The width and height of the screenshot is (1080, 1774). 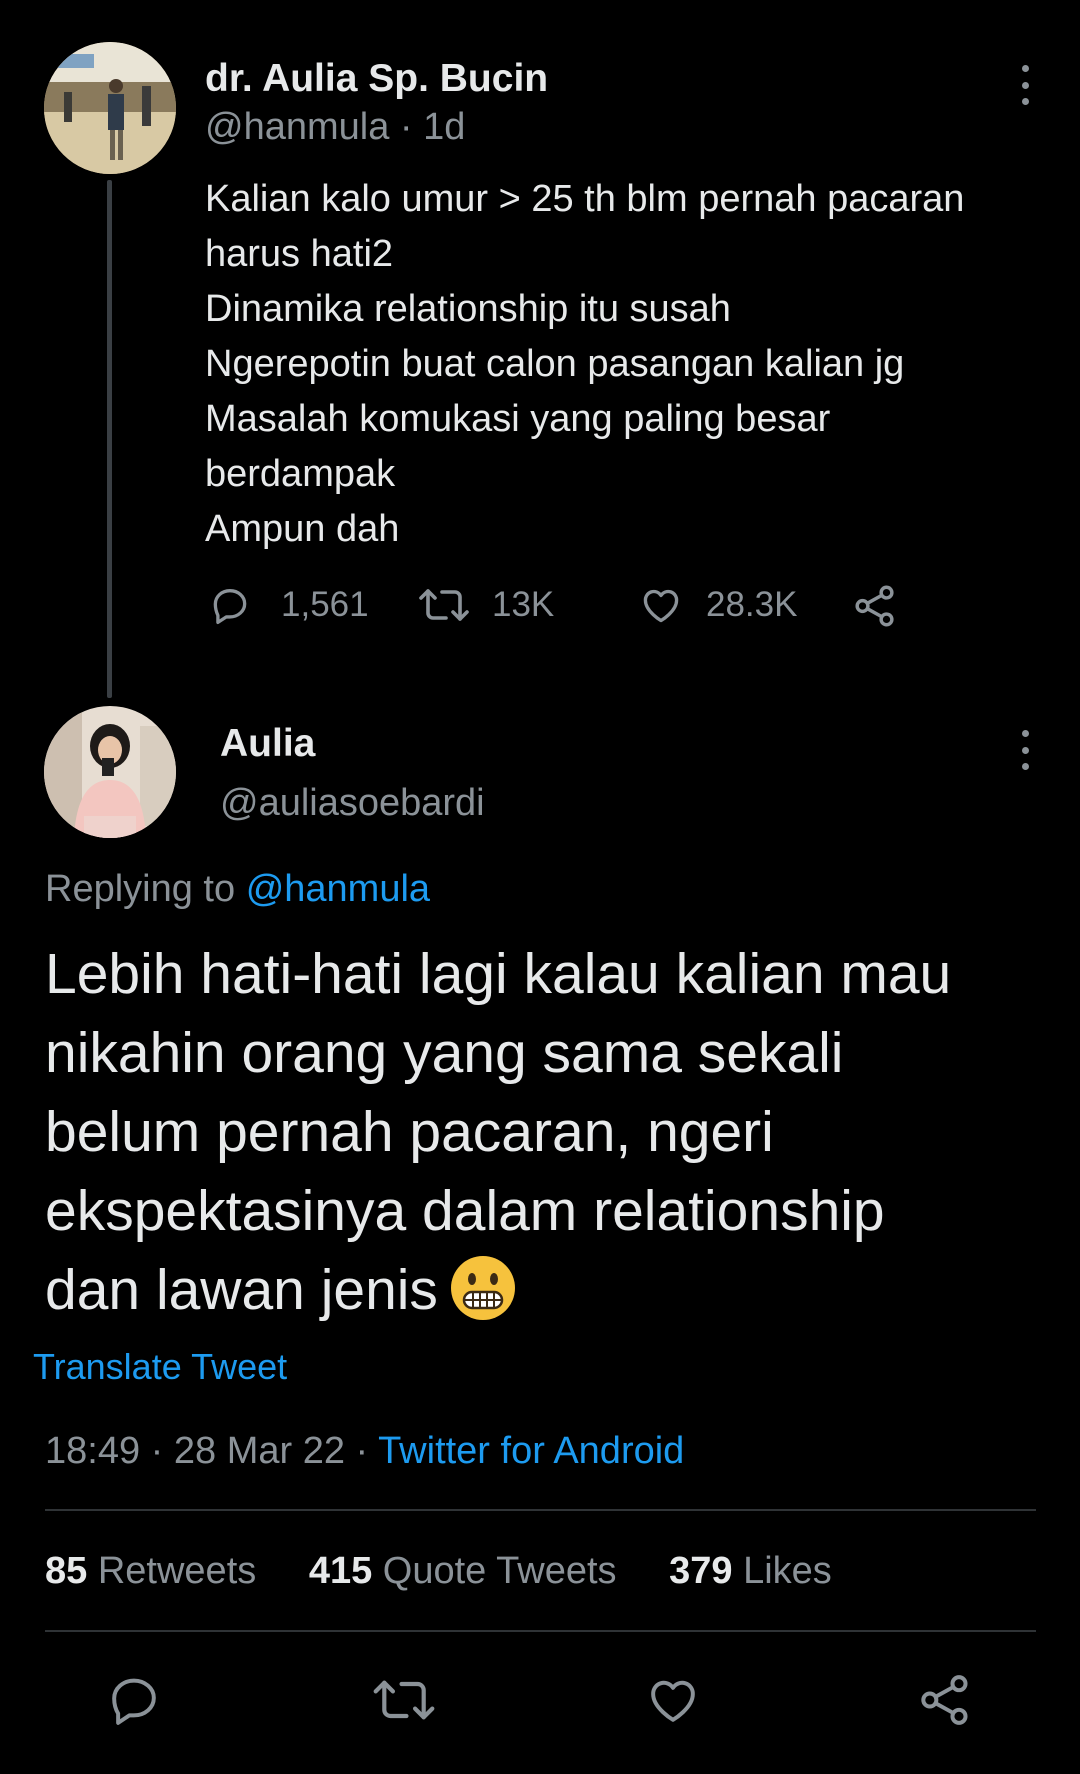 What do you see at coordinates (432, 127) in the screenshot?
I see `tweet-age: · 1d` at bounding box center [432, 127].